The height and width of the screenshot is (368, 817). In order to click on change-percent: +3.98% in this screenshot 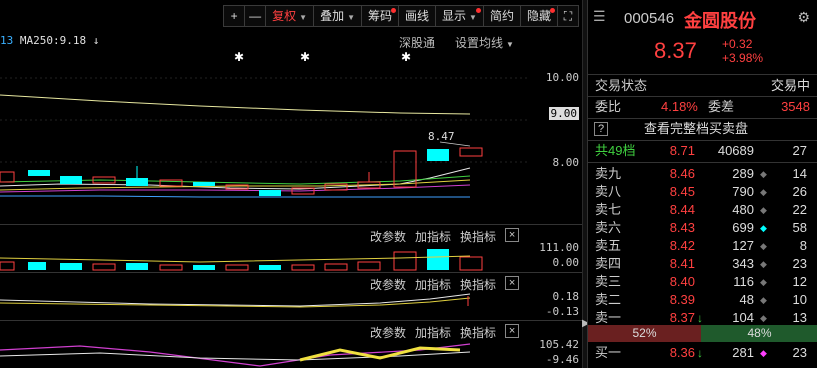, I will do `click(743, 58)`.